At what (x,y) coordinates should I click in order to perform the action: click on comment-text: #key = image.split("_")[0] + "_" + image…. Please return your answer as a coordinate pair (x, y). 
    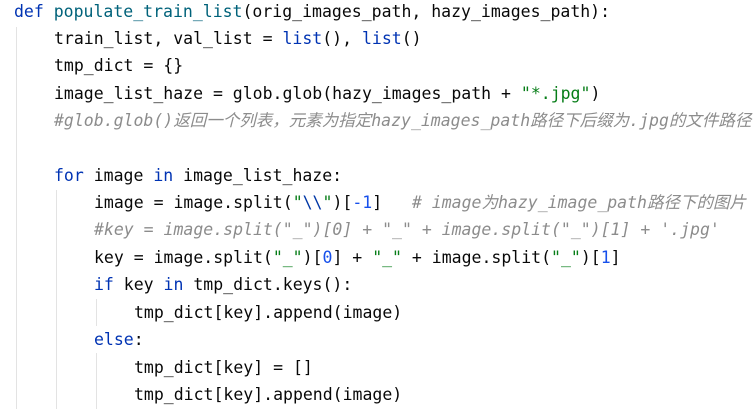
    Looking at the image, I should click on (407, 229).